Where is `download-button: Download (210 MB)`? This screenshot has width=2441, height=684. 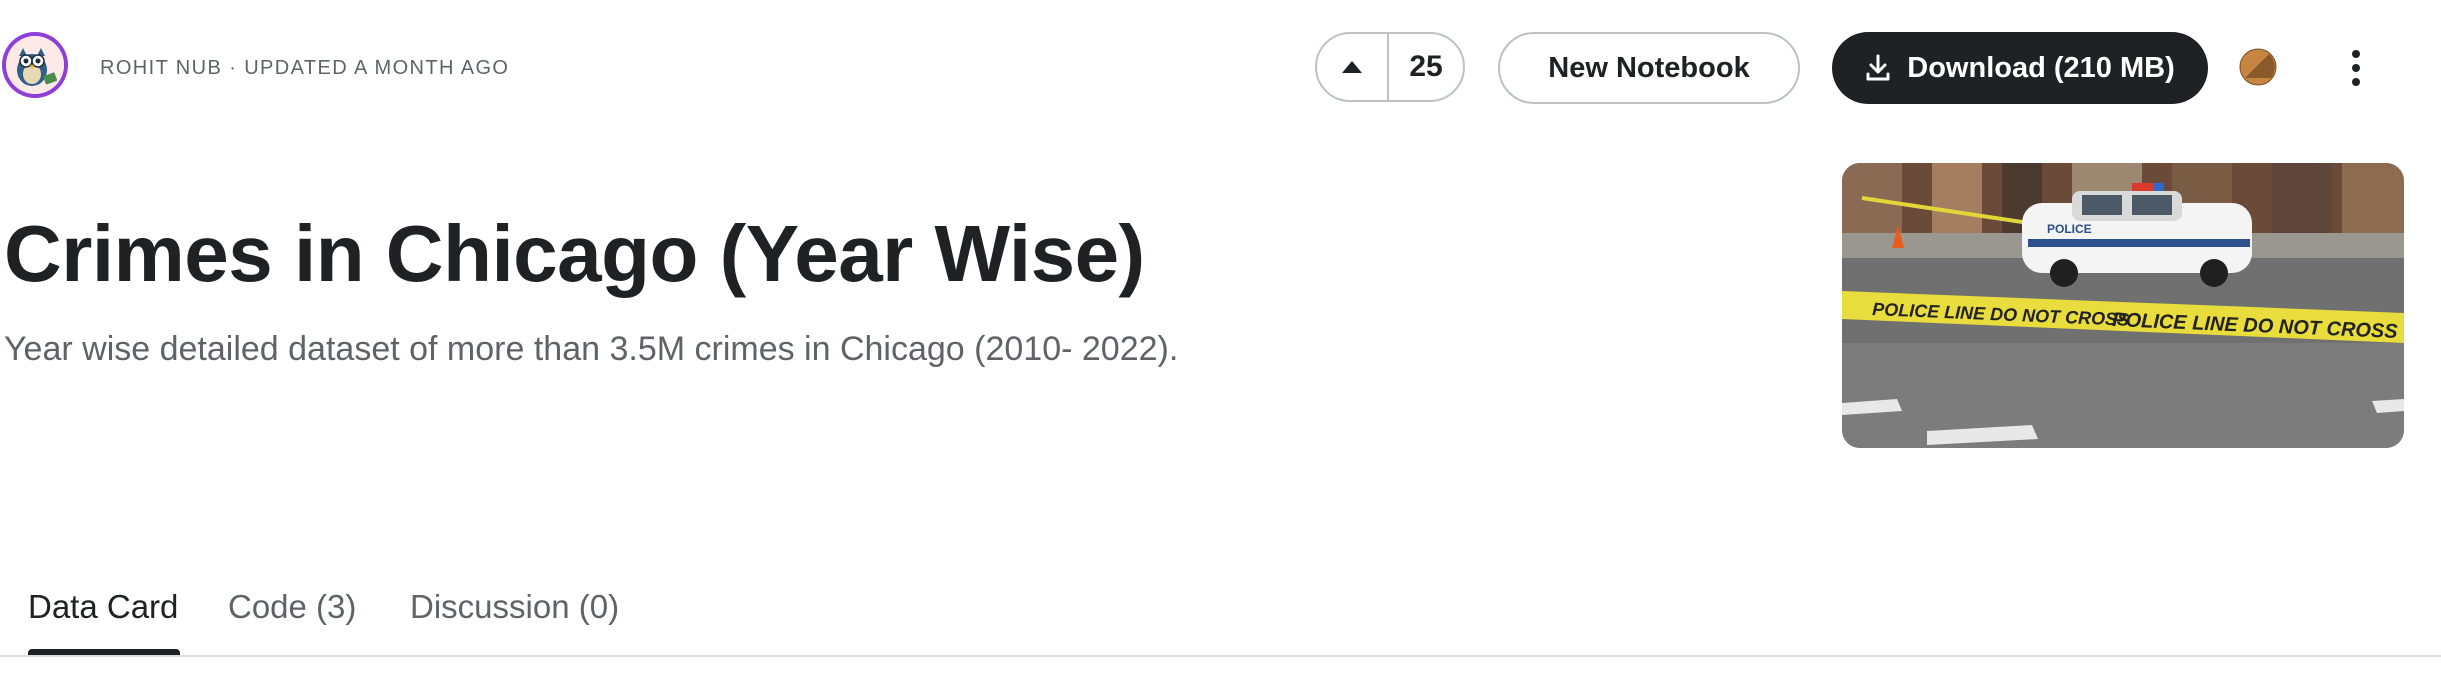
download-button: Download (210 MB) is located at coordinates (2020, 68).